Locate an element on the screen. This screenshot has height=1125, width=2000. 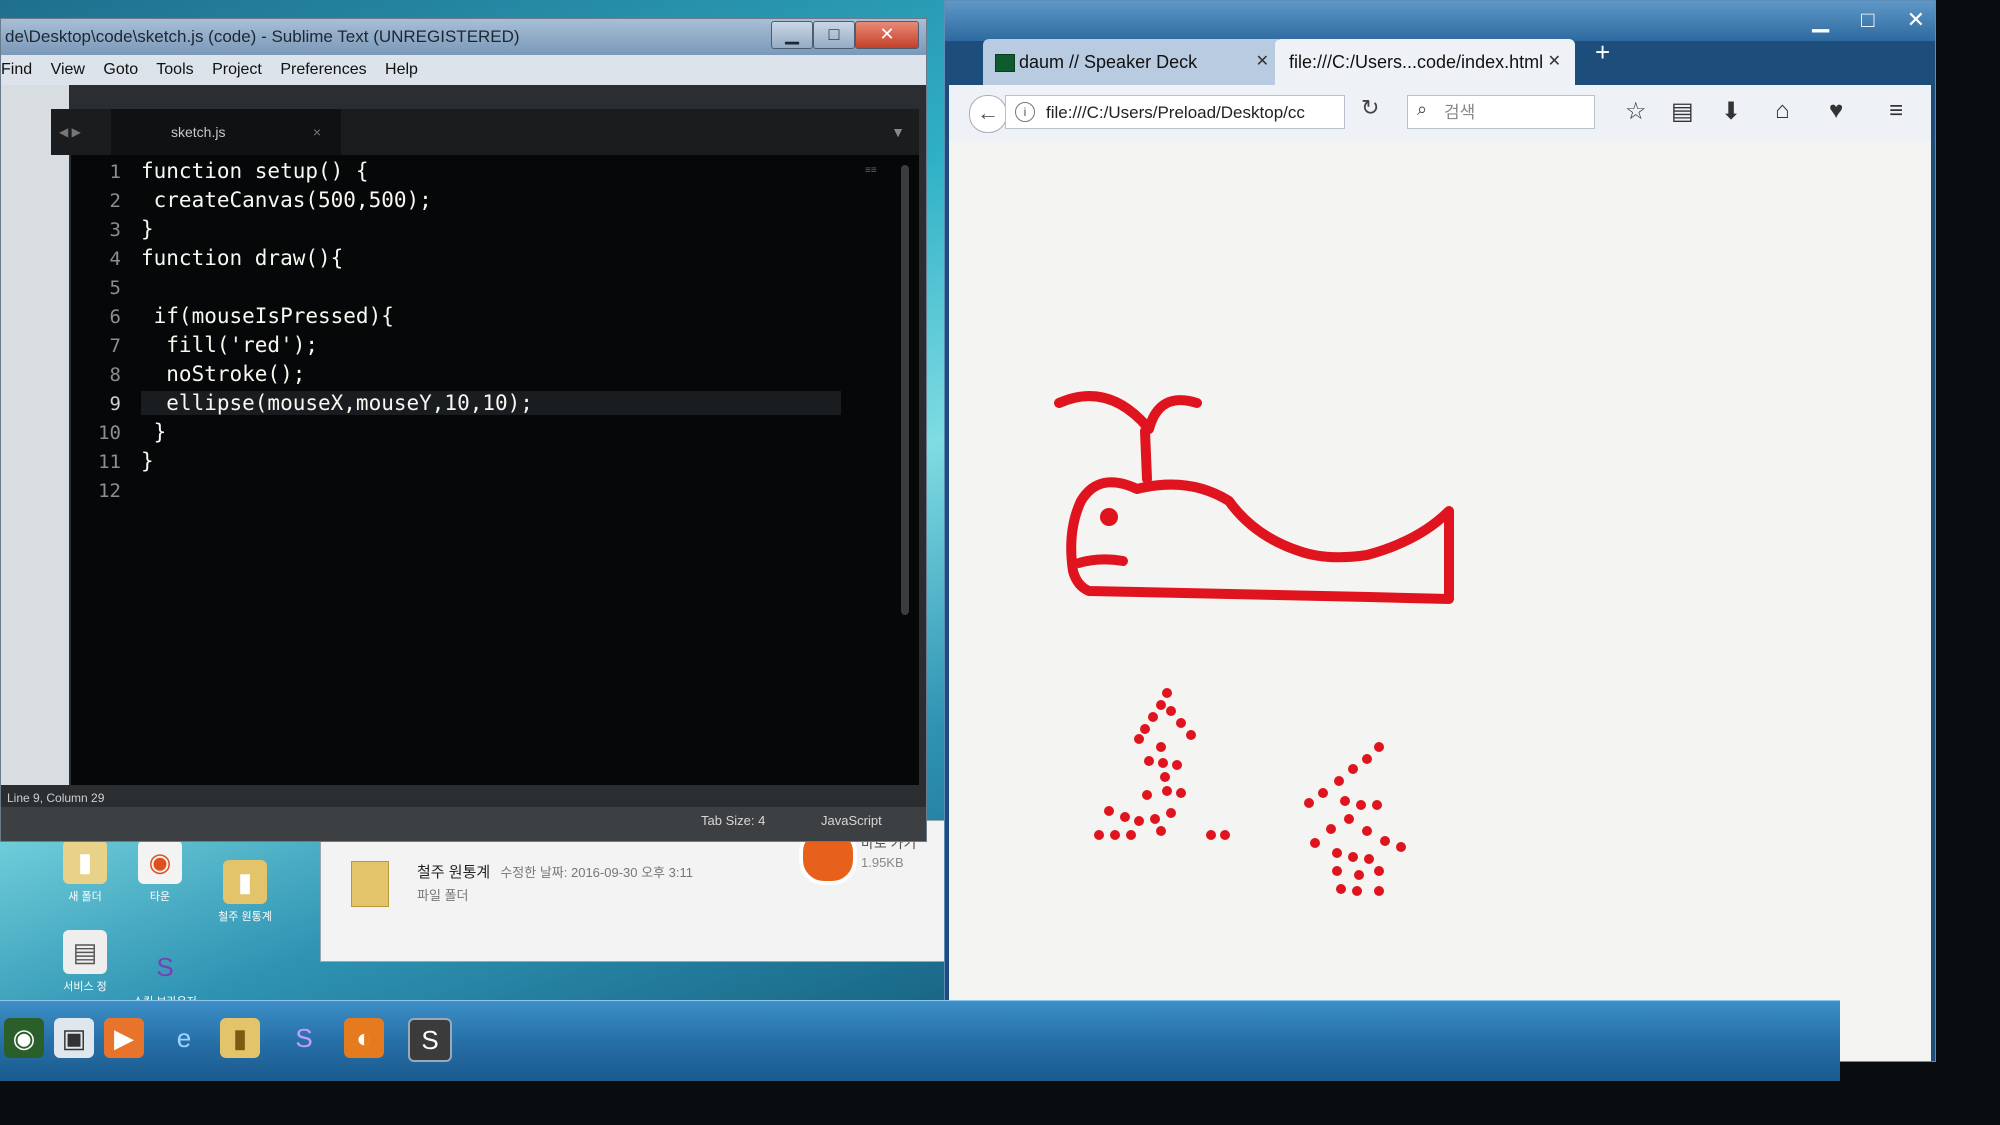
minimize-button: ▁ is located at coordinates (792, 35).